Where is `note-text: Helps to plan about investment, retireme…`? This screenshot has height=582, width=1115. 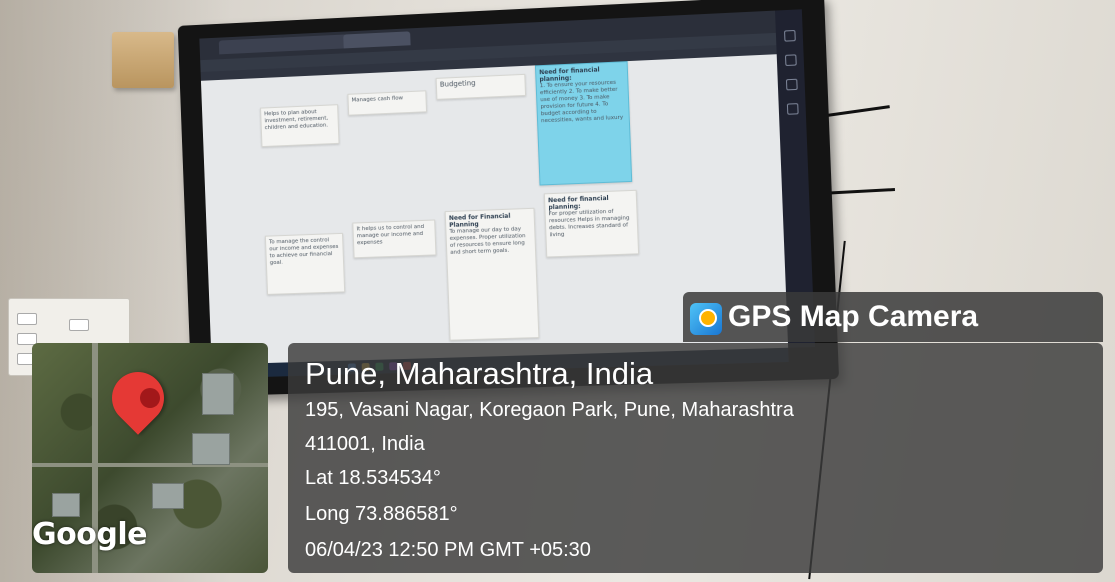 note-text: Helps to plan about investment, retireme… is located at coordinates (296, 120).